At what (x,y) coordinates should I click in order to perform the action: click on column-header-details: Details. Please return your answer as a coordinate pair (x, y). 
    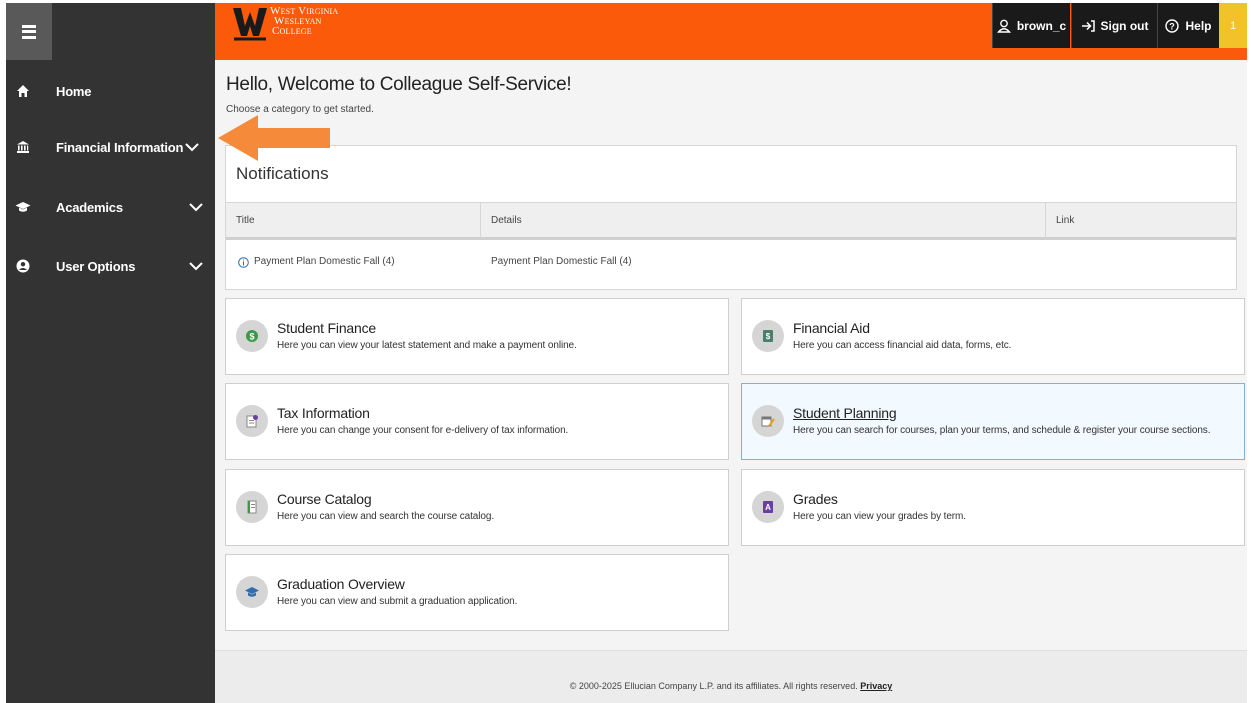
    Looking at the image, I should click on (506, 220).